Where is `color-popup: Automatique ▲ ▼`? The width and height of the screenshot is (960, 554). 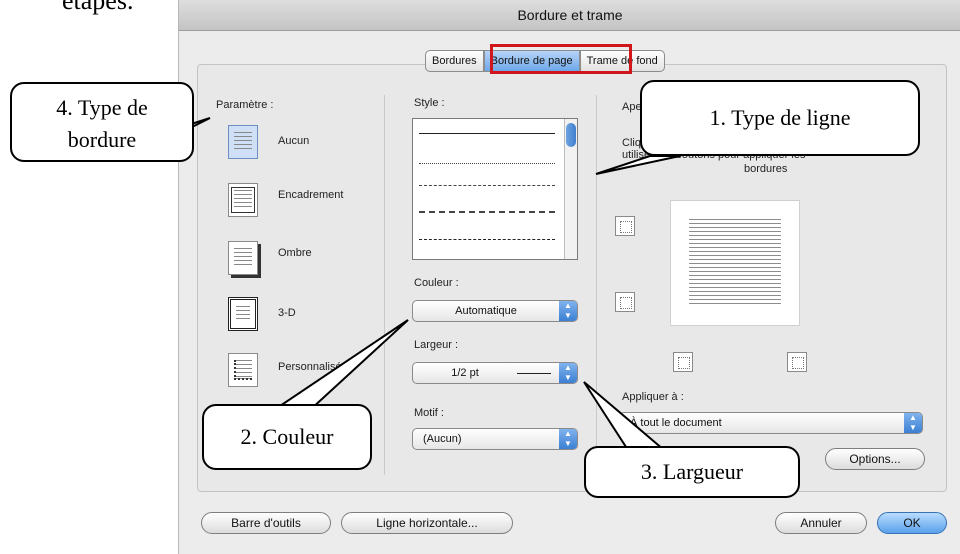
color-popup: Automatique ▲ ▼ is located at coordinates (495, 311).